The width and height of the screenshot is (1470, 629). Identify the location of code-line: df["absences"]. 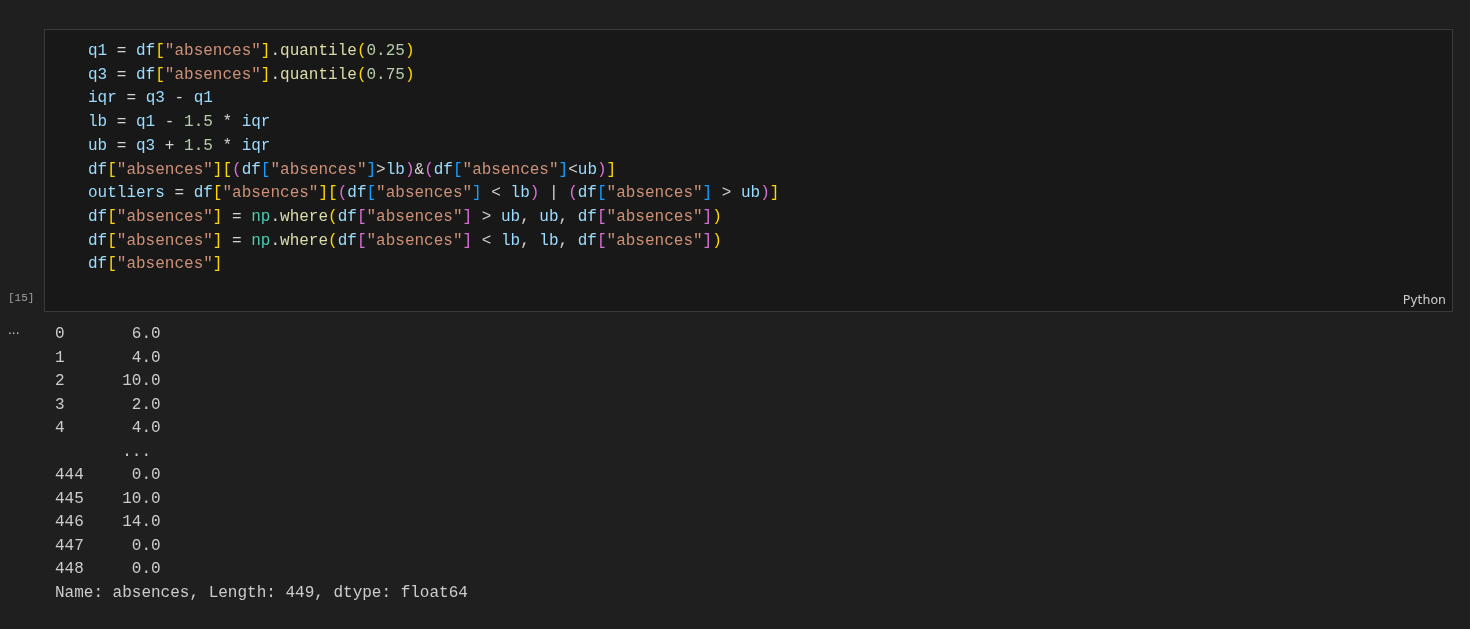
(155, 265).